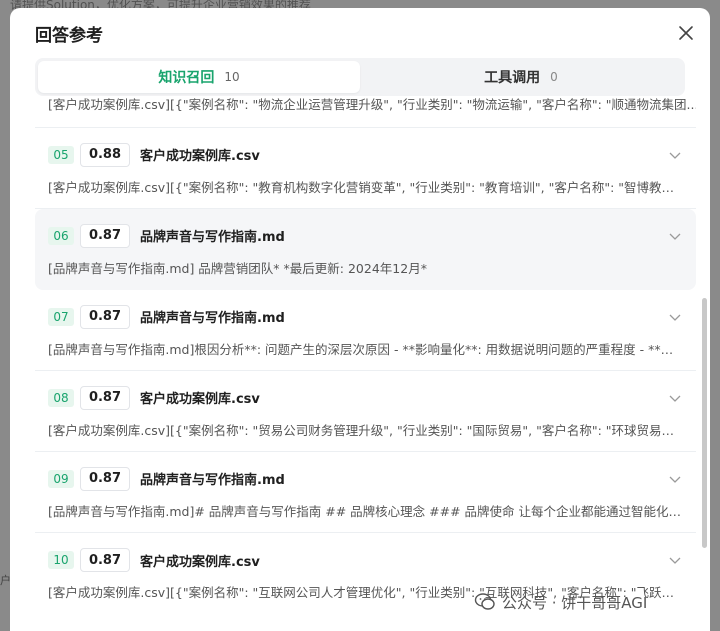 The width and height of the screenshot is (720, 631). Describe the element at coordinates (360, 33) in the screenshot. I see `modal-header: 回答参考` at that location.